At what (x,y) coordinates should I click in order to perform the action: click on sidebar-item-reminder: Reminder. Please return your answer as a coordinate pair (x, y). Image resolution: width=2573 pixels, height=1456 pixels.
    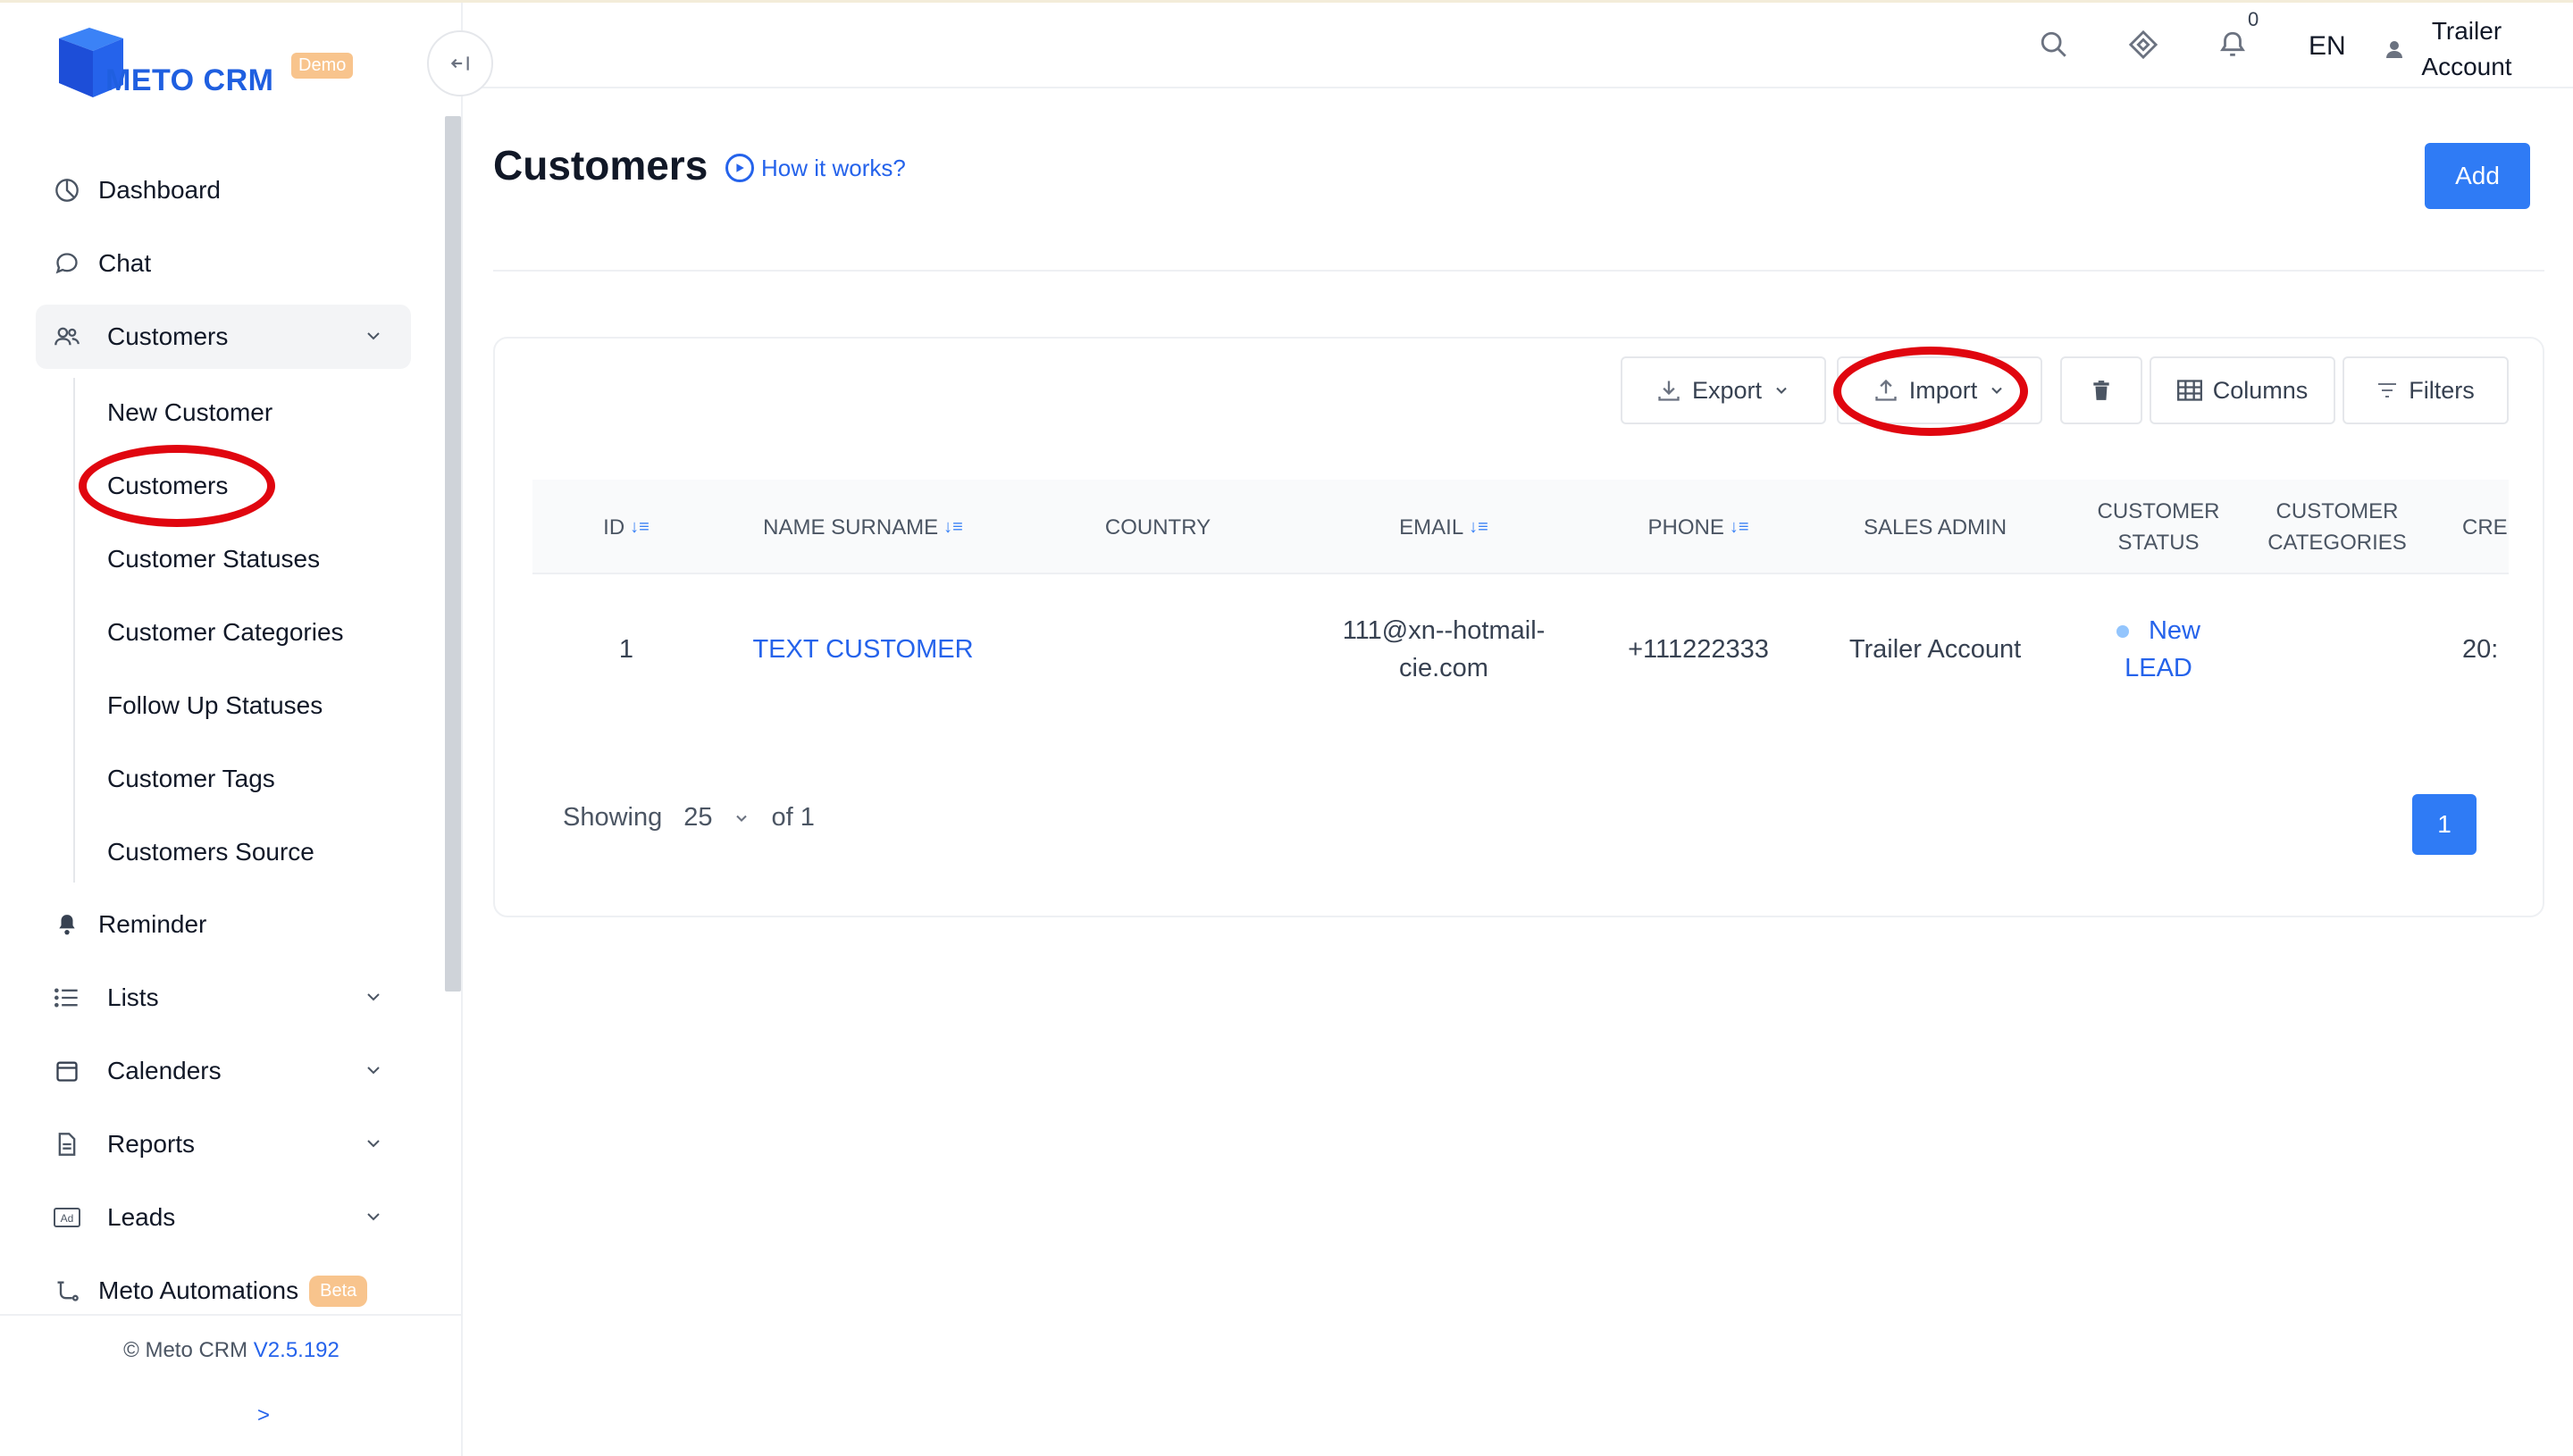
    Looking at the image, I should click on (223, 924).